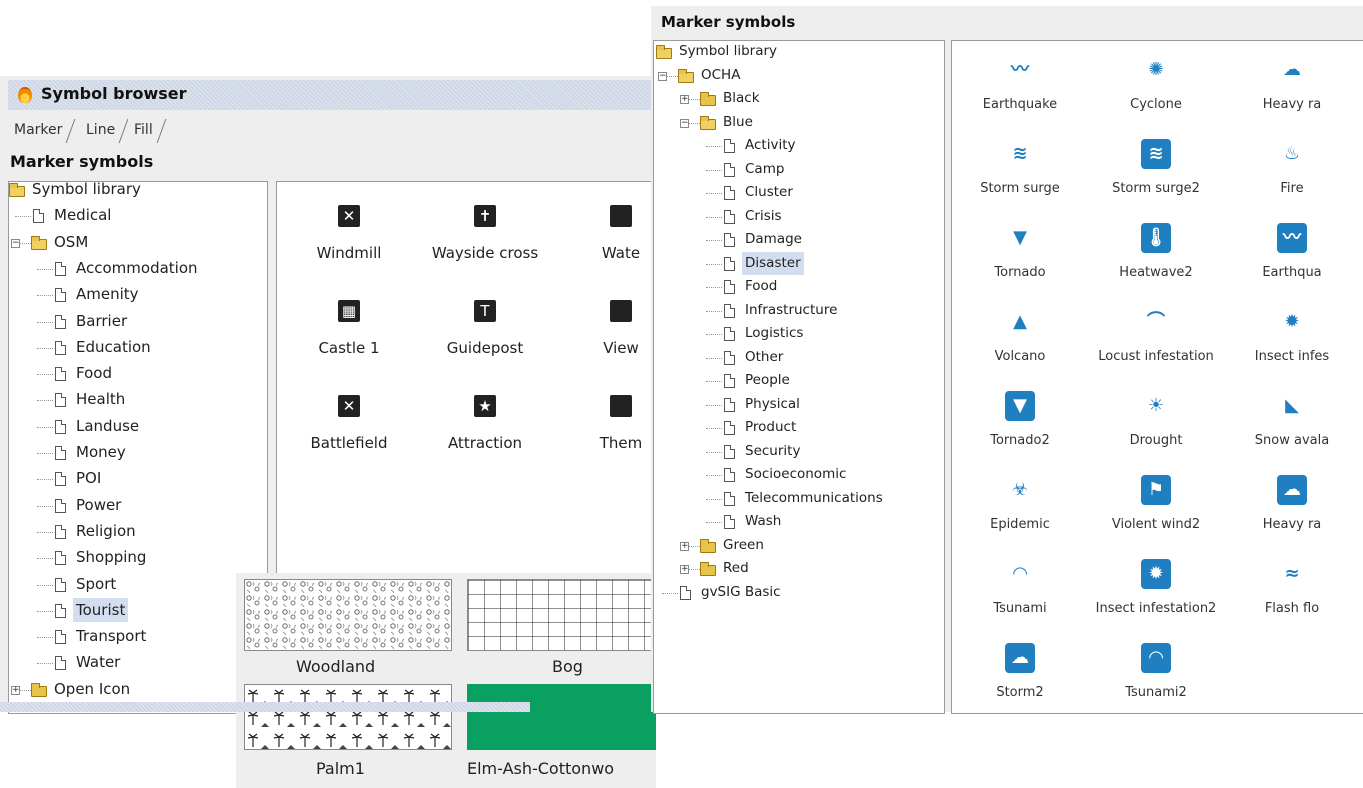 Image resolution: width=1363 pixels, height=788 pixels. Describe the element at coordinates (1292, 419) in the screenshot. I see `symbol-snow-avala: ◣ Snow avala` at that location.